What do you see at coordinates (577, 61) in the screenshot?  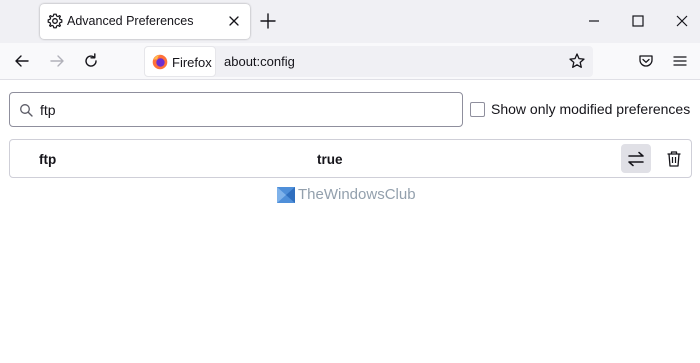 I see `bookmark-star-icon` at bounding box center [577, 61].